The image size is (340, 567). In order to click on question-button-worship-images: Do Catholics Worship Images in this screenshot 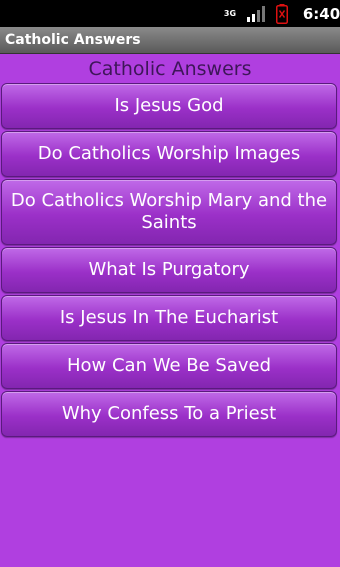, I will do `click(169, 154)`.